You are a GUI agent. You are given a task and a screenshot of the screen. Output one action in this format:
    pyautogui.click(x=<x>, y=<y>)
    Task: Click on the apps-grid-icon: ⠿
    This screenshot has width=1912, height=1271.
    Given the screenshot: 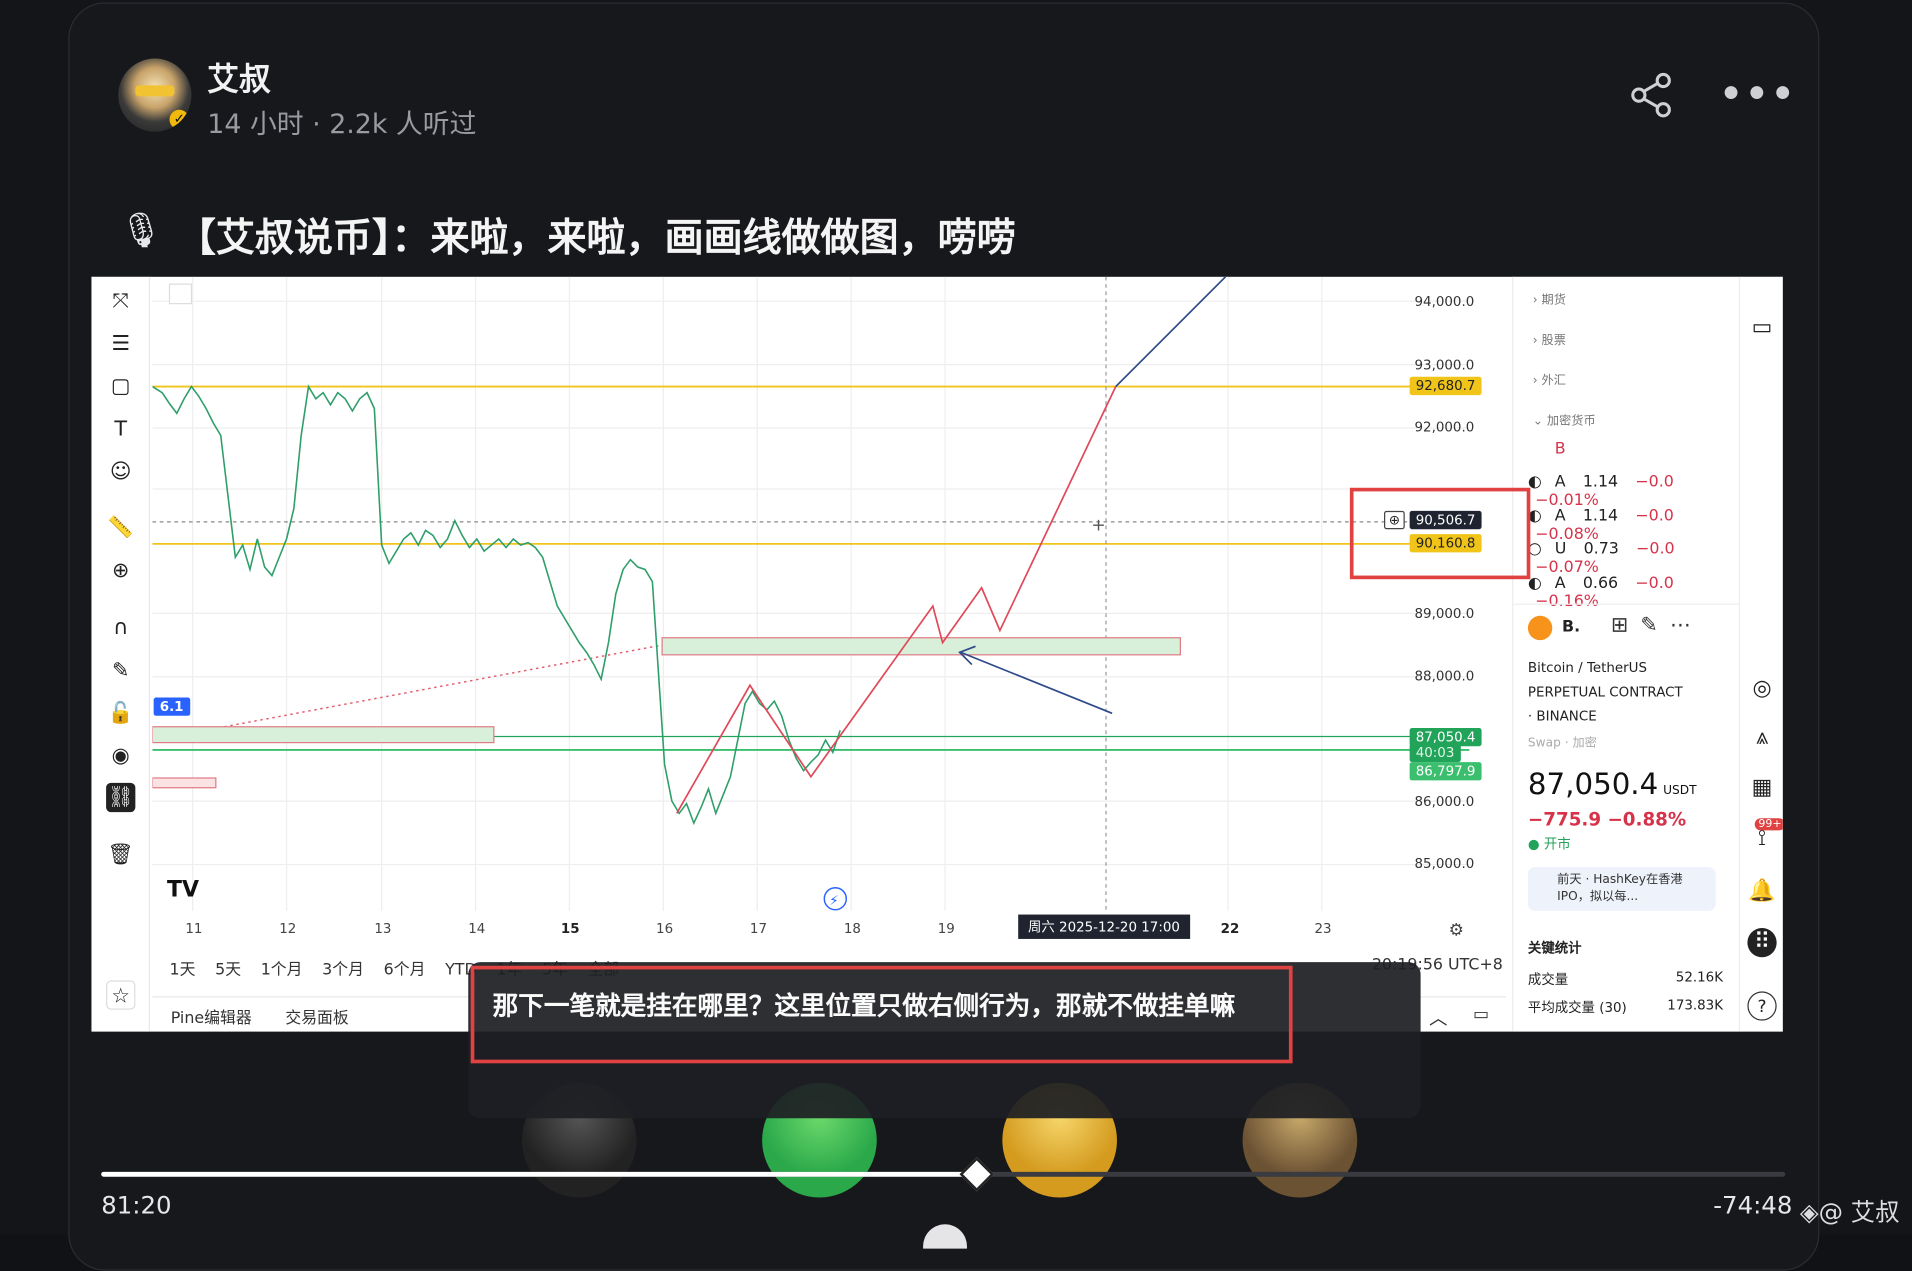 What is the action you would take?
    pyautogui.click(x=1761, y=942)
    